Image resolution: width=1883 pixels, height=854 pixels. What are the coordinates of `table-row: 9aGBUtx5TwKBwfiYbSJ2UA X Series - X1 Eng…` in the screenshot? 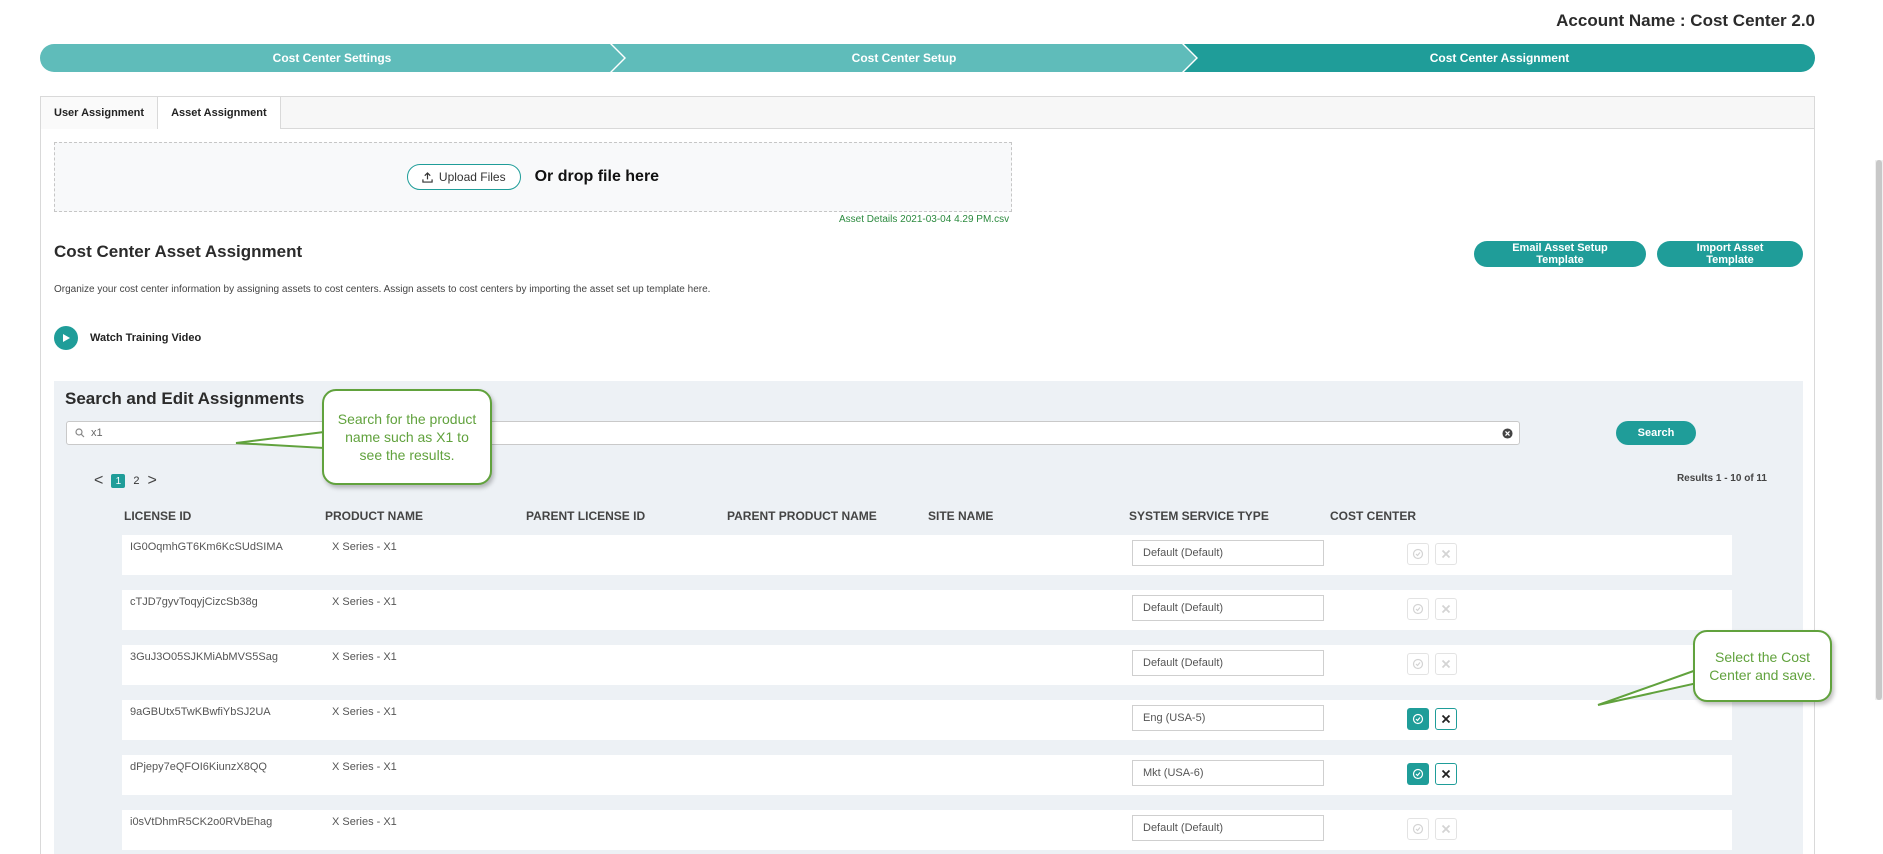 It's located at (927, 720).